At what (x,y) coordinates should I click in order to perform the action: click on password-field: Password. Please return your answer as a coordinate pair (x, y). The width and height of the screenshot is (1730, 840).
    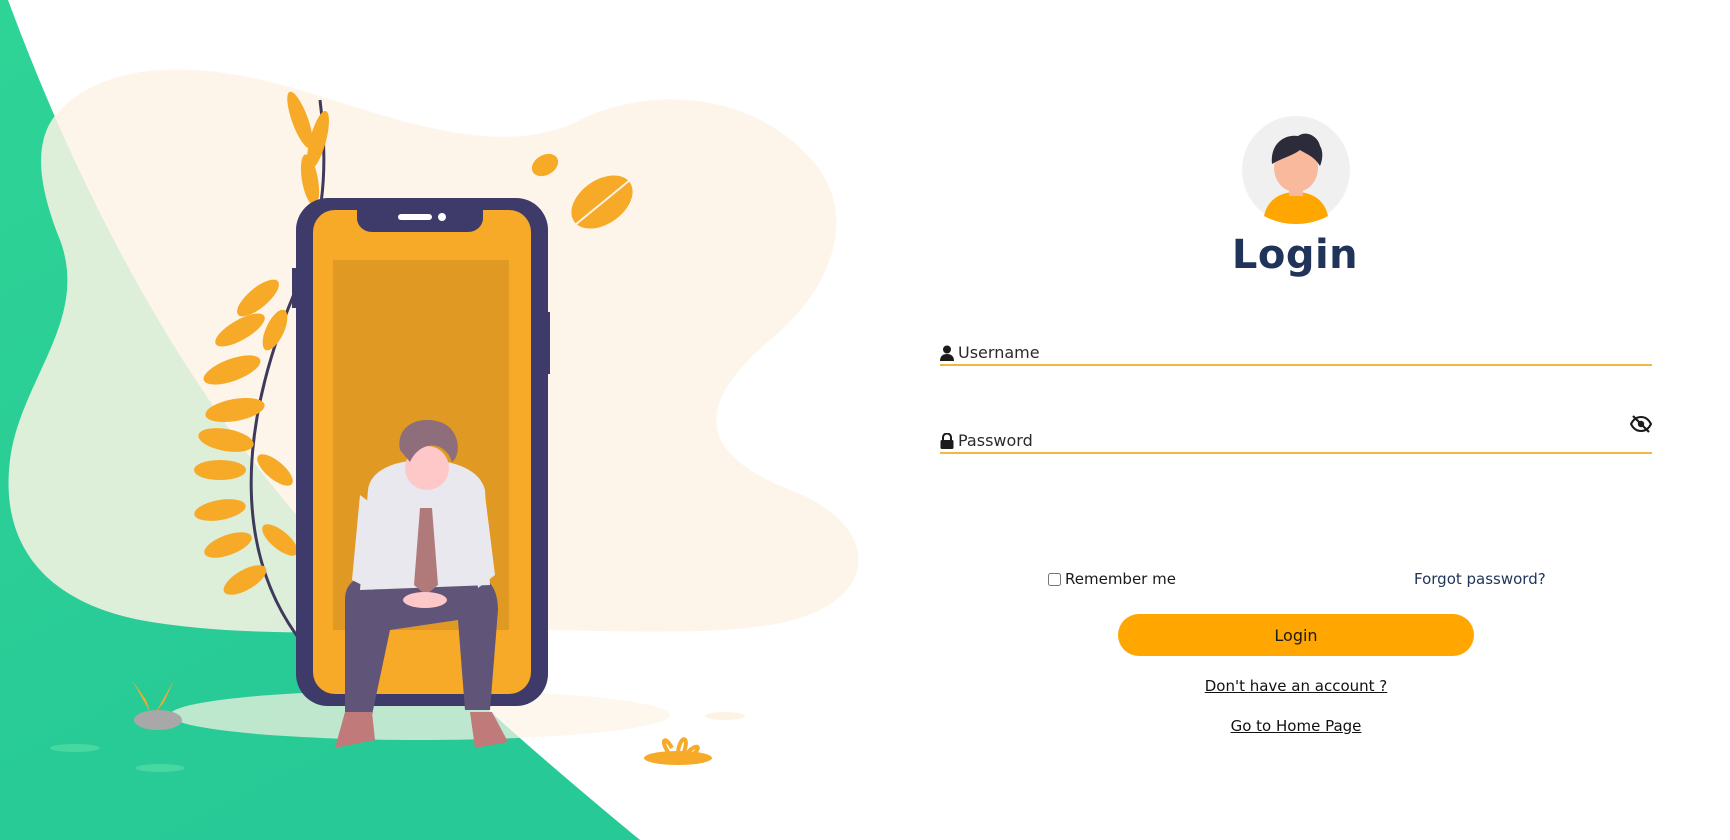
    Looking at the image, I should click on (1296, 434).